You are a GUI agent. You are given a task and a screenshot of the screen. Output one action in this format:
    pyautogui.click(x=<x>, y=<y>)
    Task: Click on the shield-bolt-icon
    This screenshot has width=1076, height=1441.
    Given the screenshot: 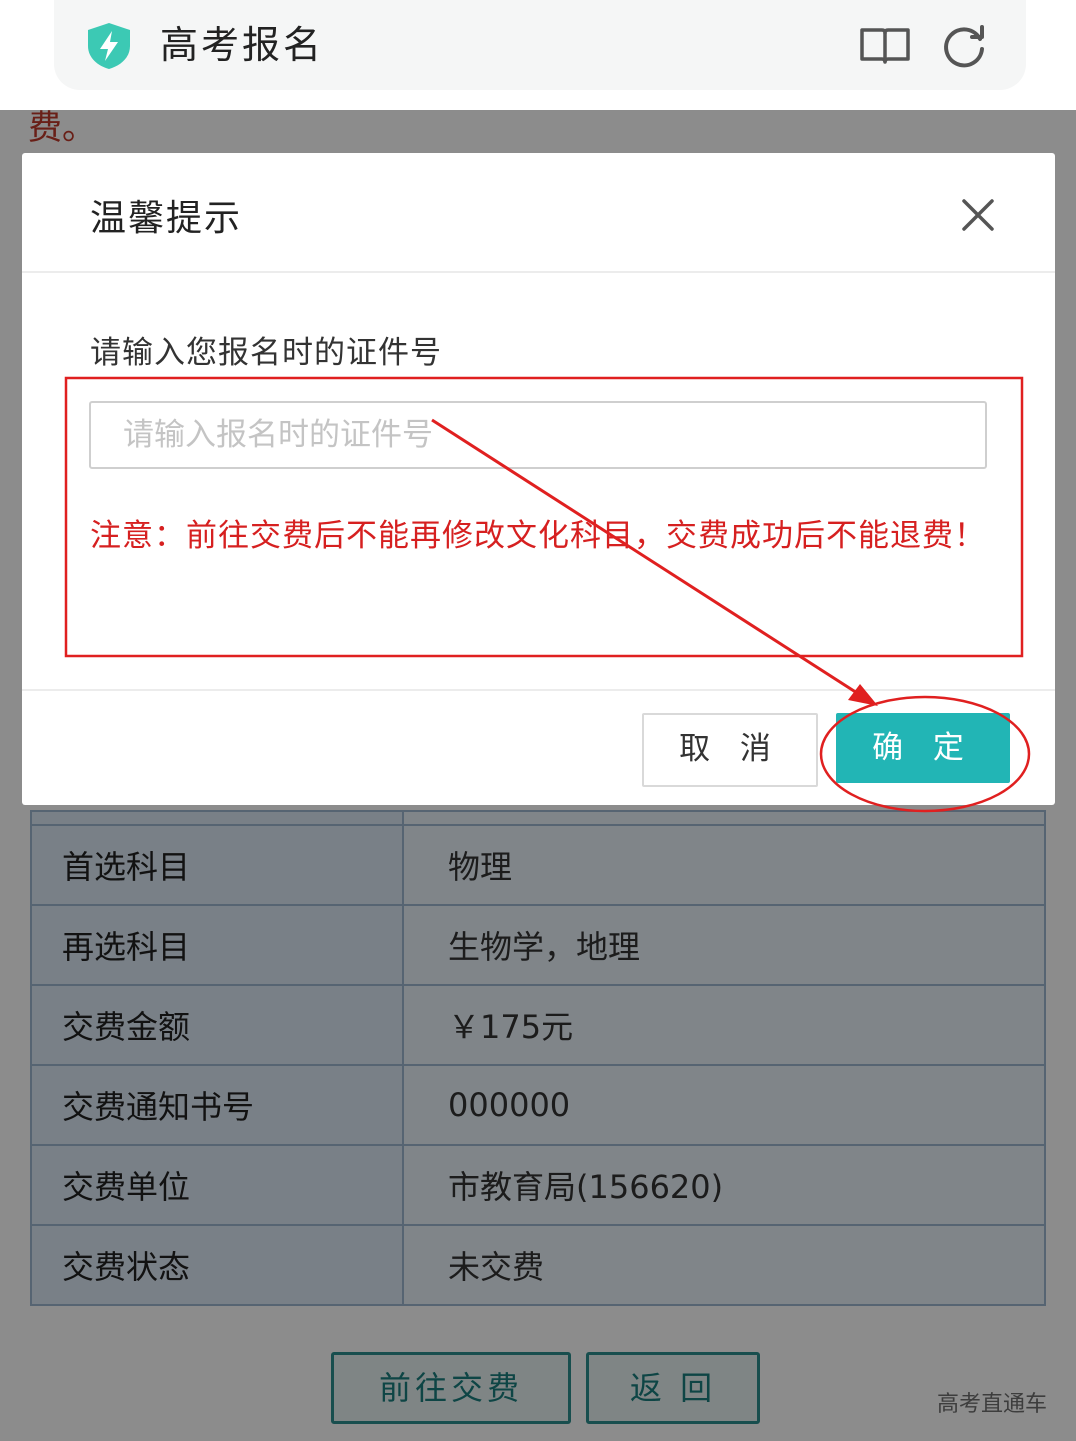 What is the action you would take?
    pyautogui.click(x=109, y=46)
    